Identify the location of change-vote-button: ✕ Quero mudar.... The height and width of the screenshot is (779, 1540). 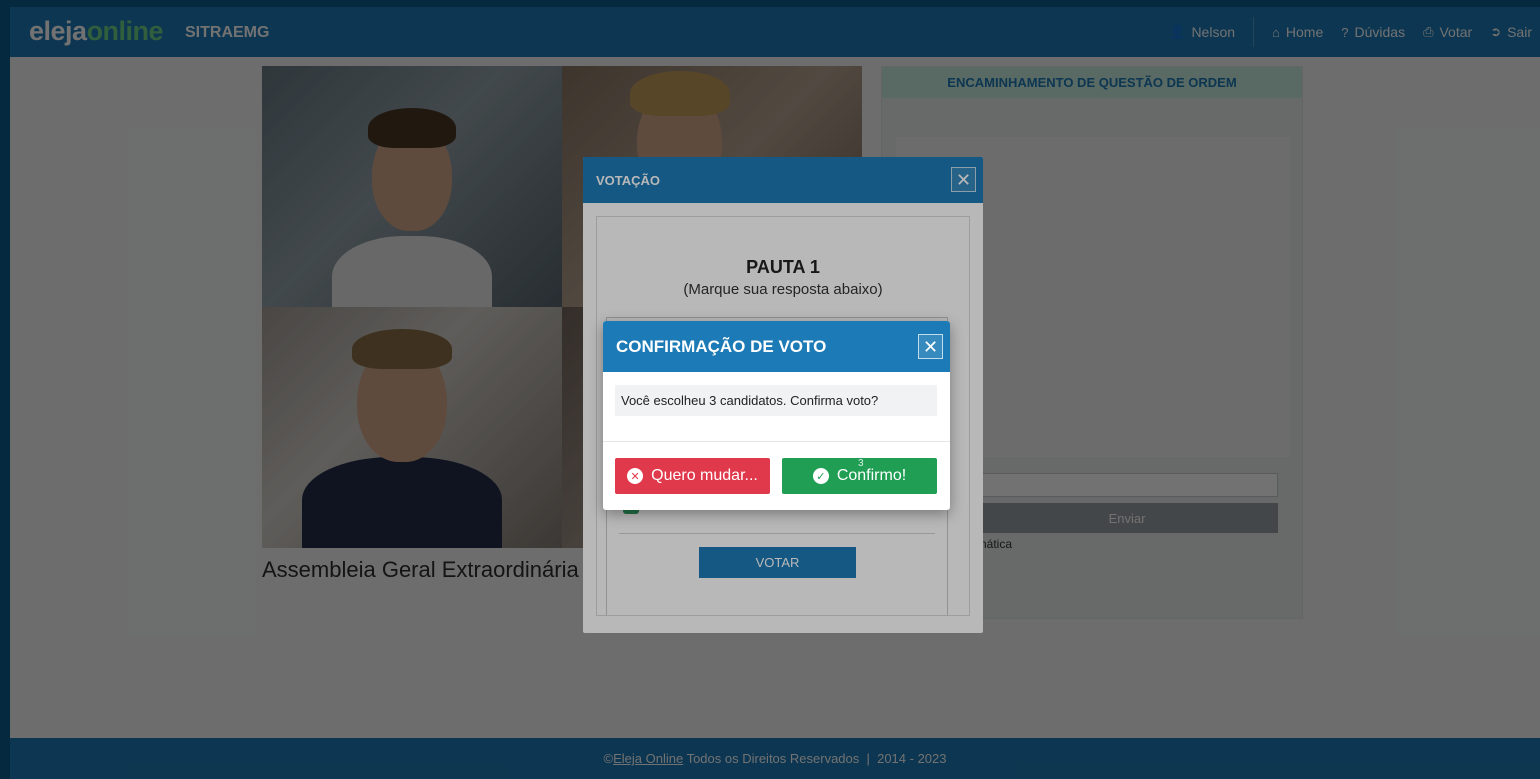
(692, 476).